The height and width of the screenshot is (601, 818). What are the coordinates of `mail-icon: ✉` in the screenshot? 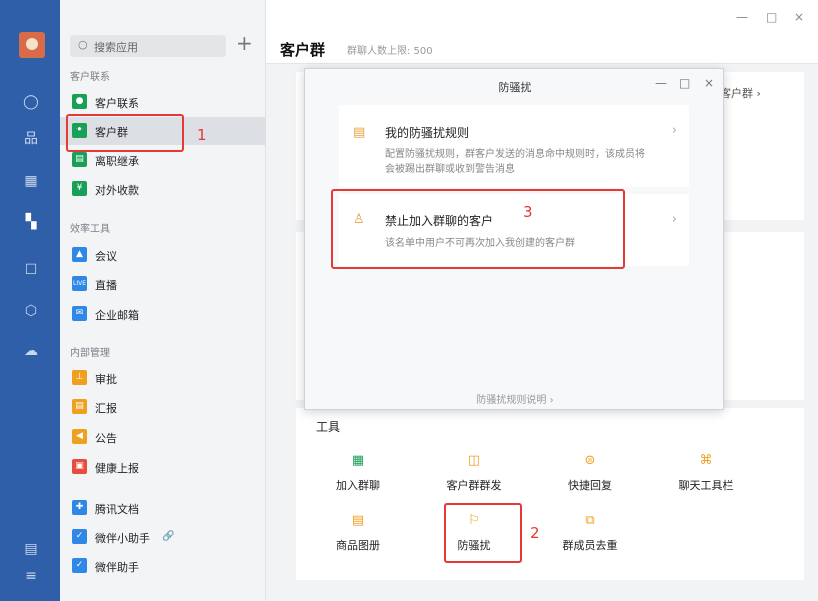 It's located at (79, 313).